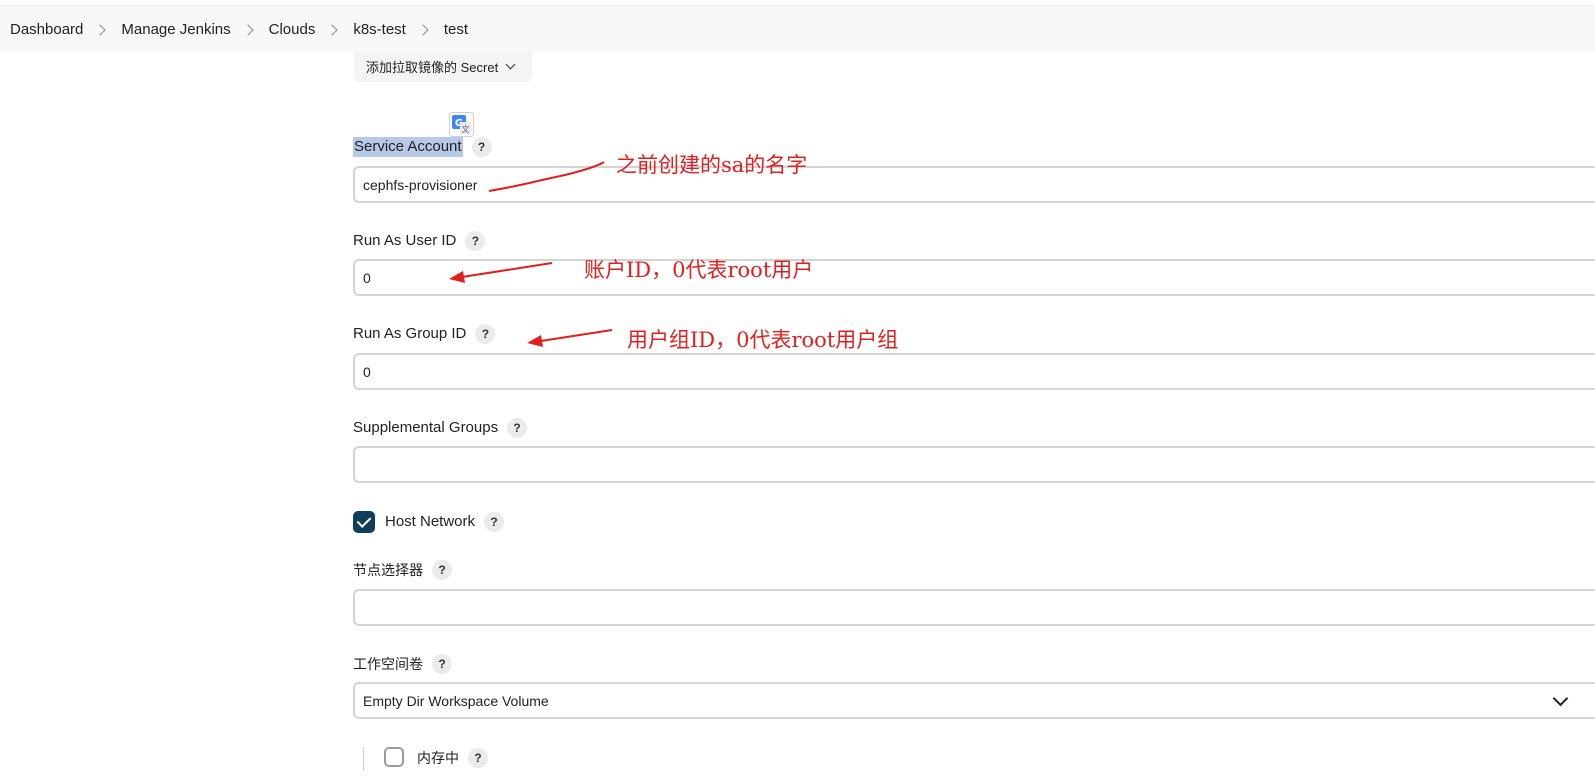 The image size is (1595, 782). I want to click on annotation-sa-name: 之前创建的sa的名字, so click(712, 165).